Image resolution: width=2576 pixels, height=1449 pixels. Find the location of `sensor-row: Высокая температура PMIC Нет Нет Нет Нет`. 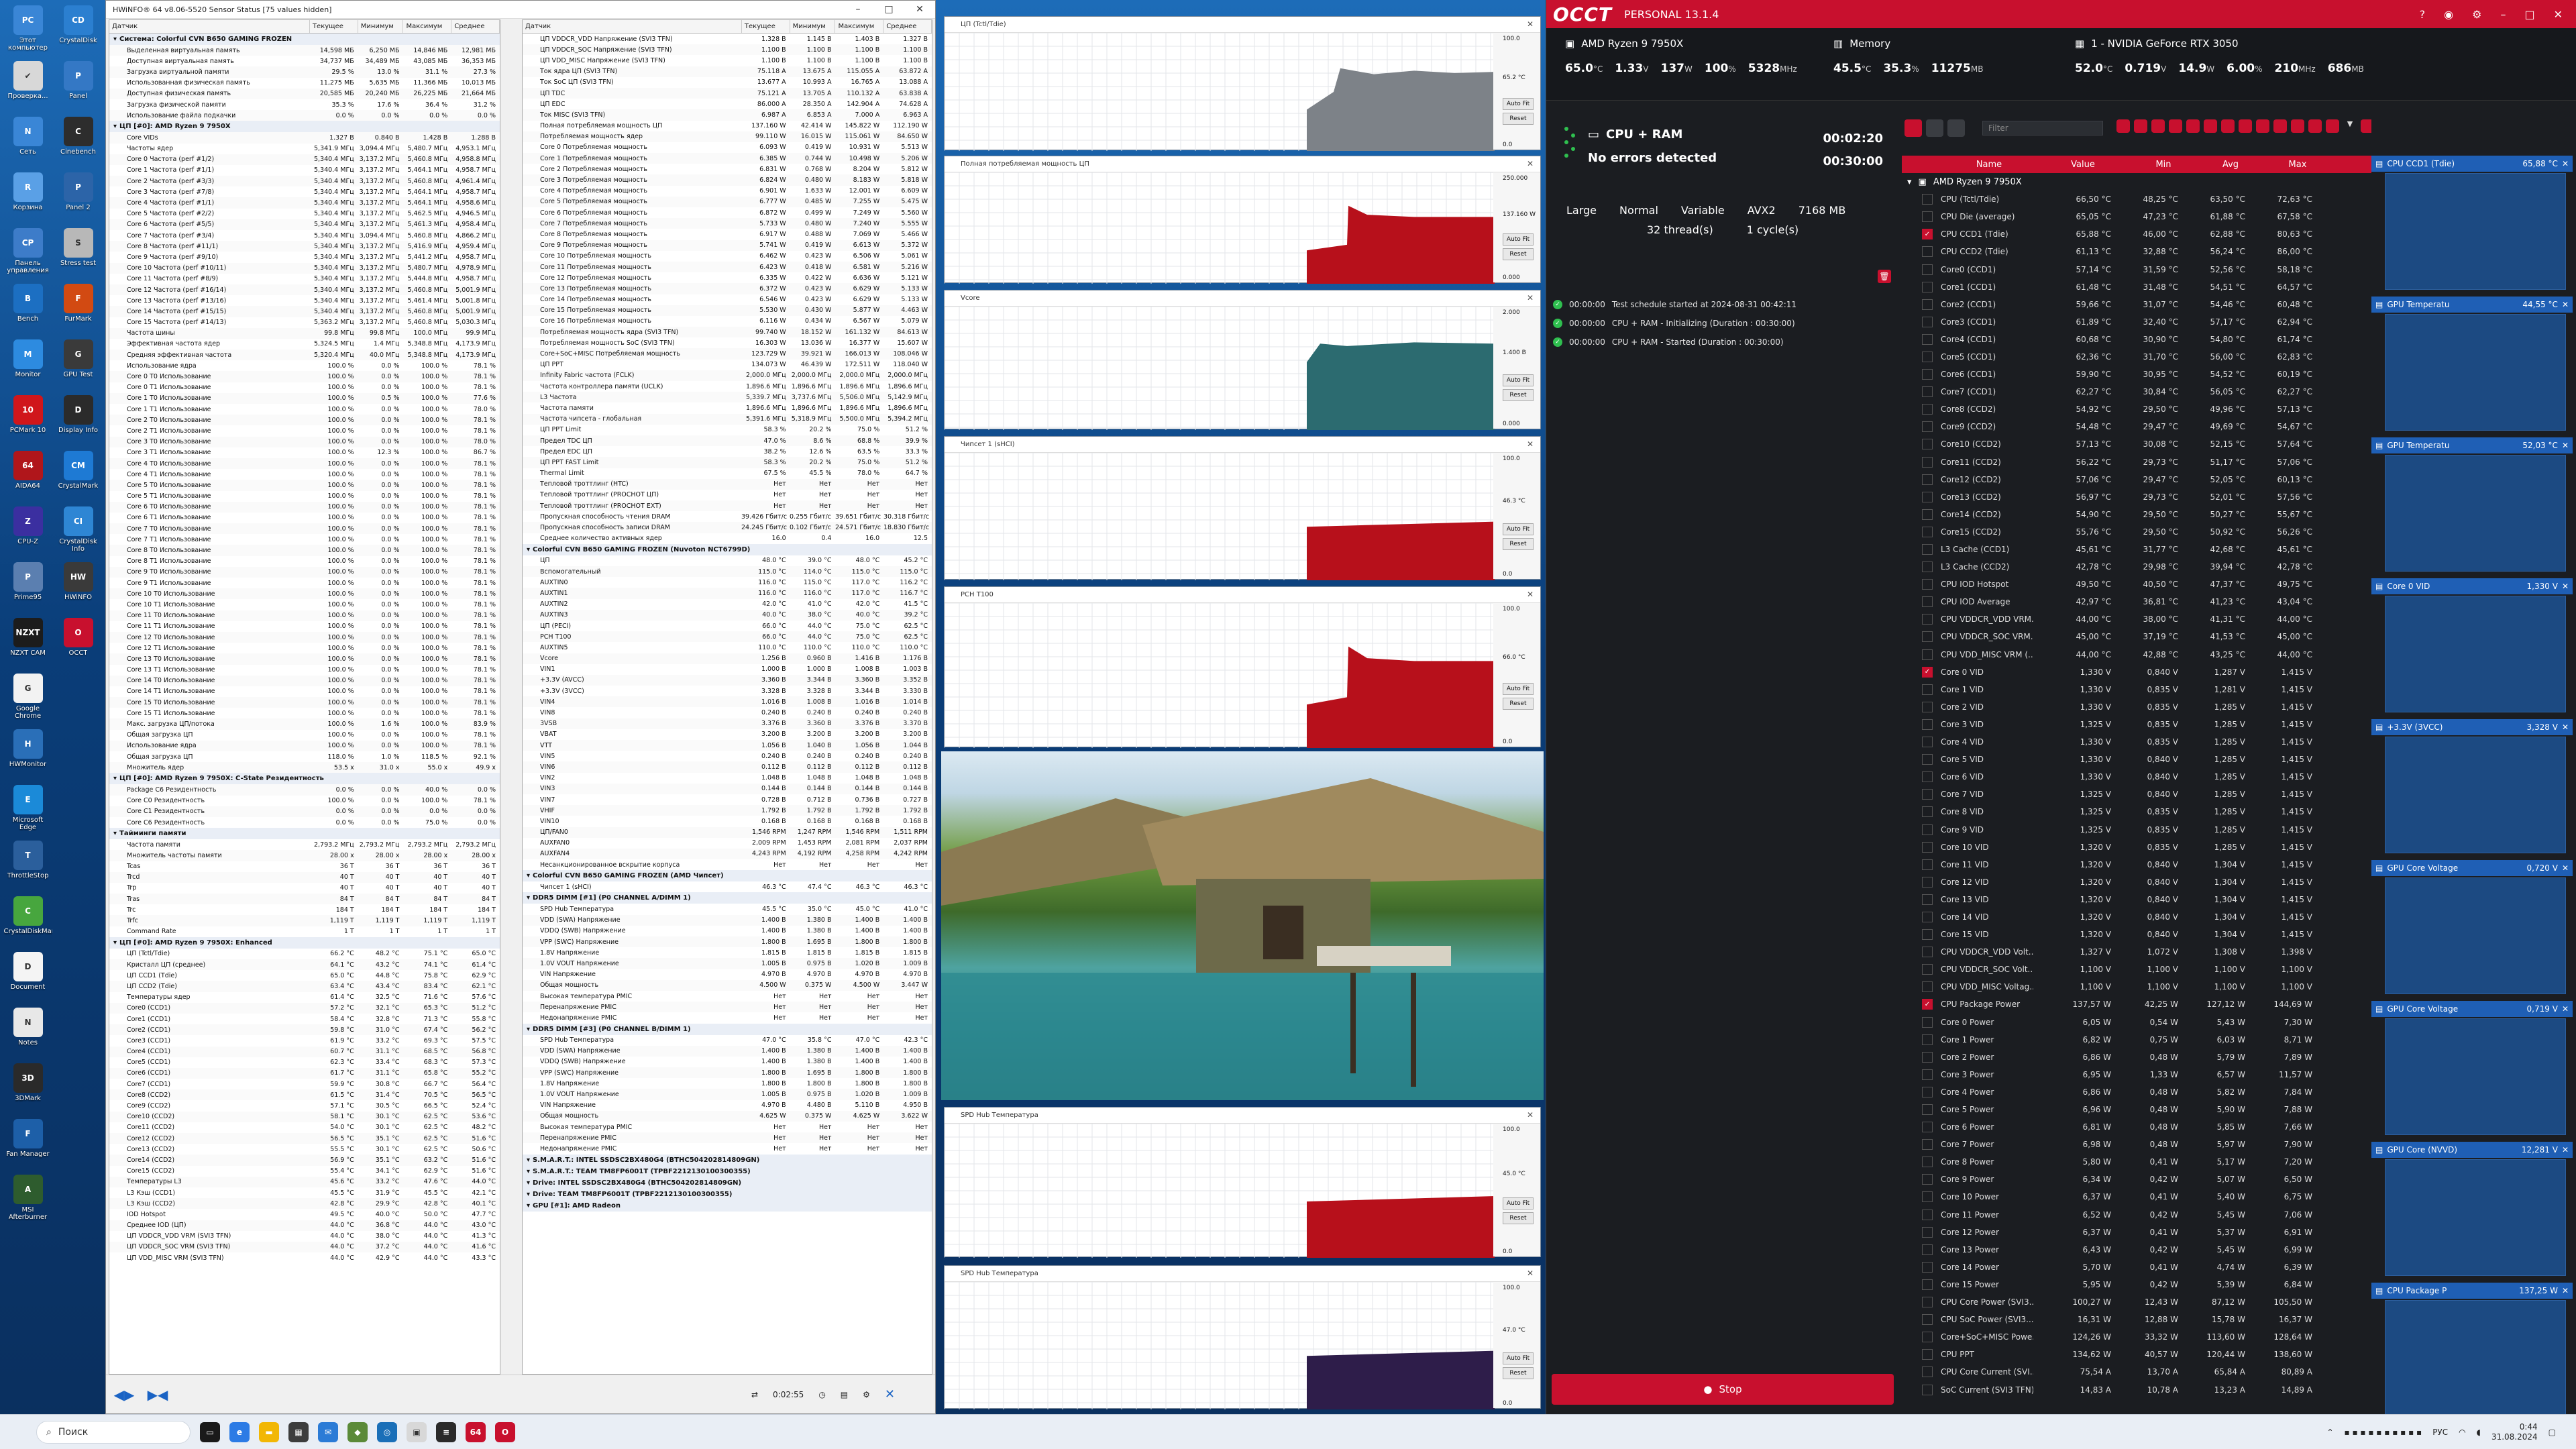

sensor-row: Высокая температура PMIC Нет Нет Нет Нет is located at coordinates (727, 1127).